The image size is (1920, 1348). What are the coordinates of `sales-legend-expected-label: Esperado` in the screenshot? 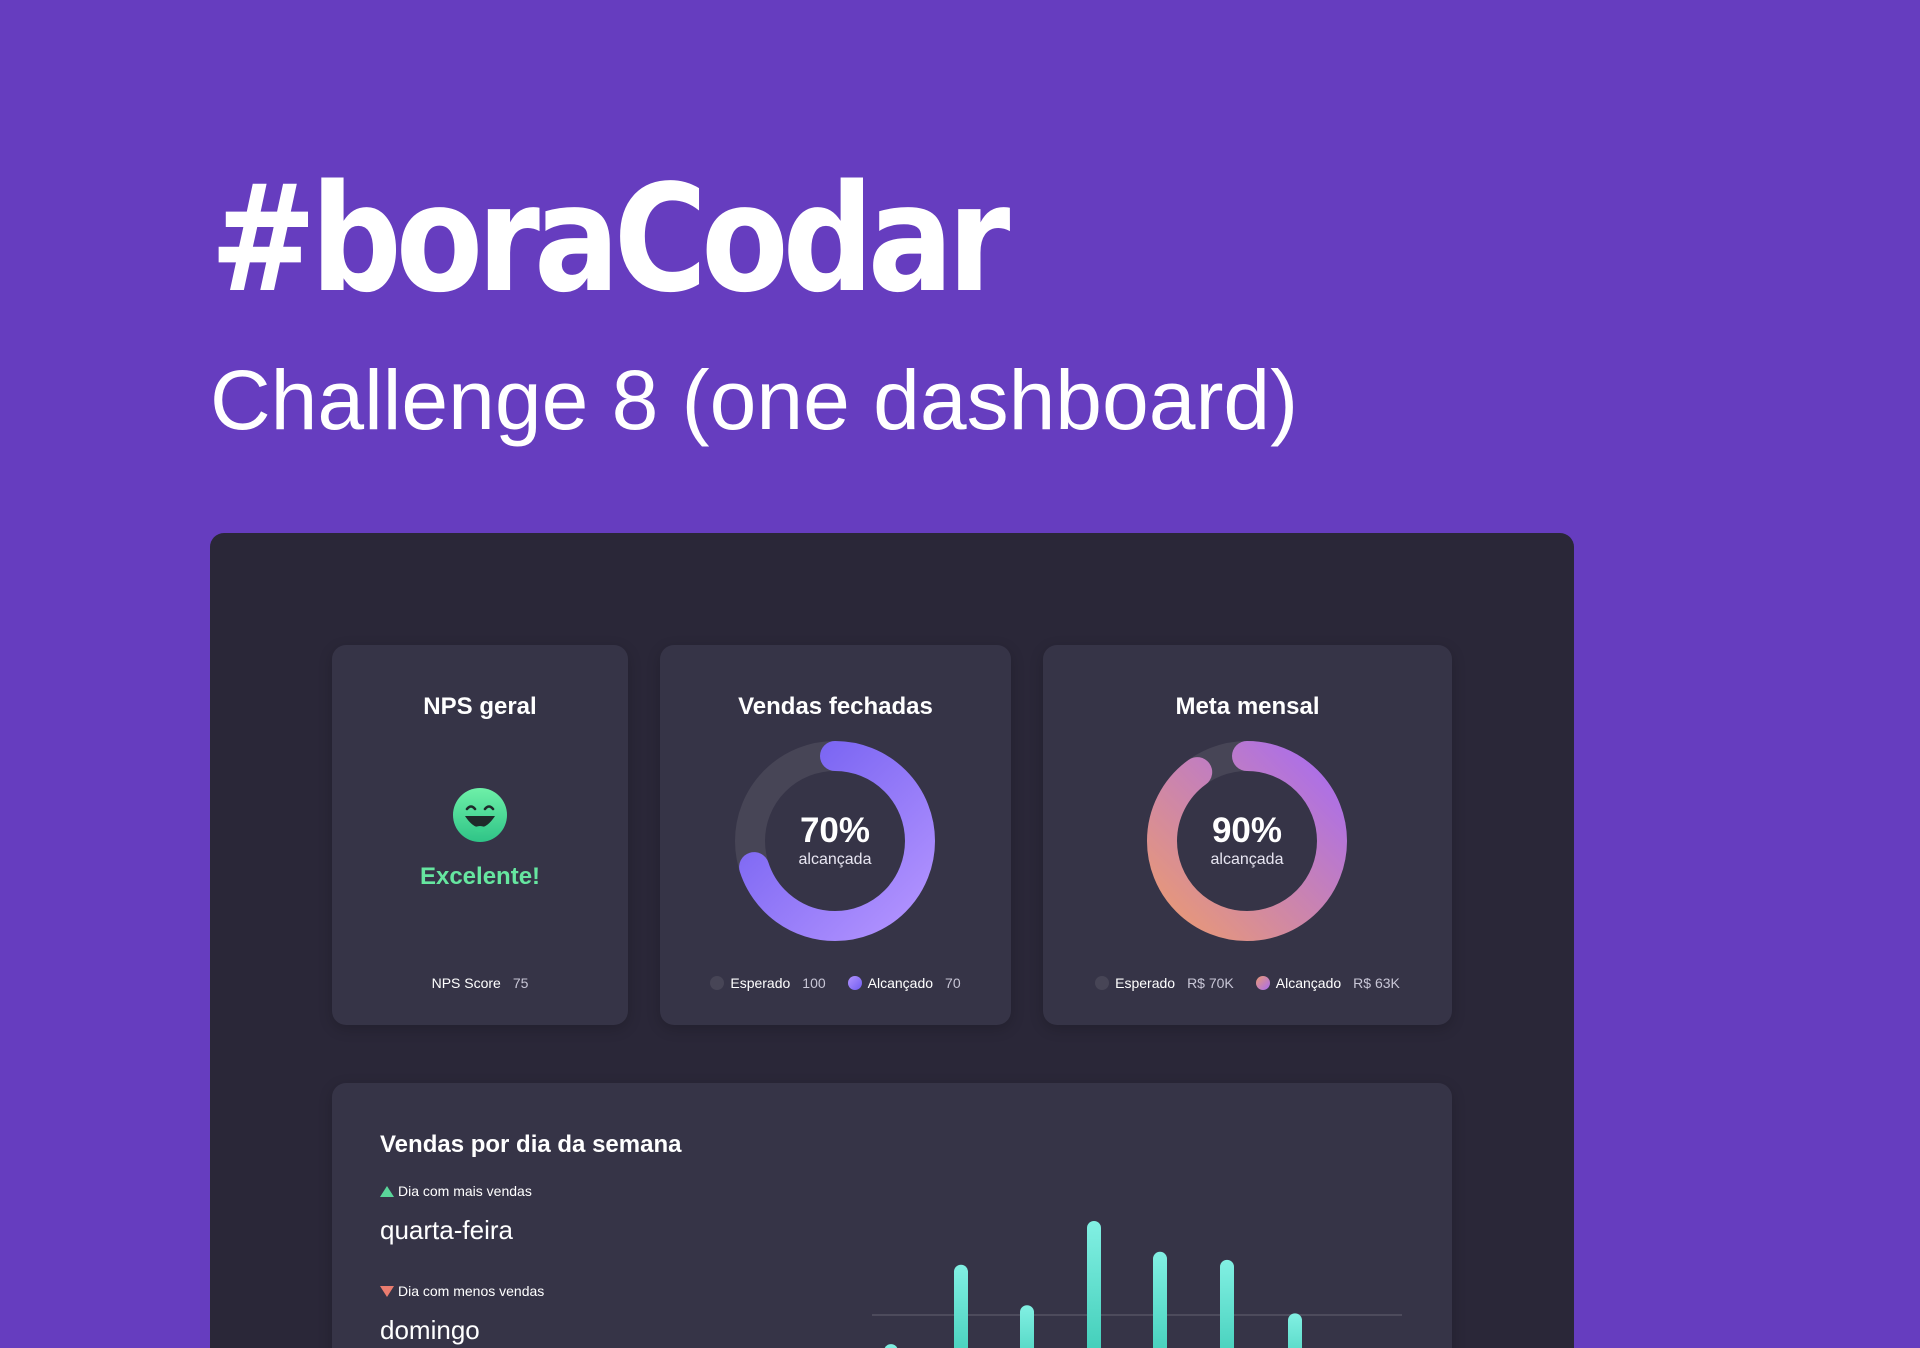 It's located at (760, 983).